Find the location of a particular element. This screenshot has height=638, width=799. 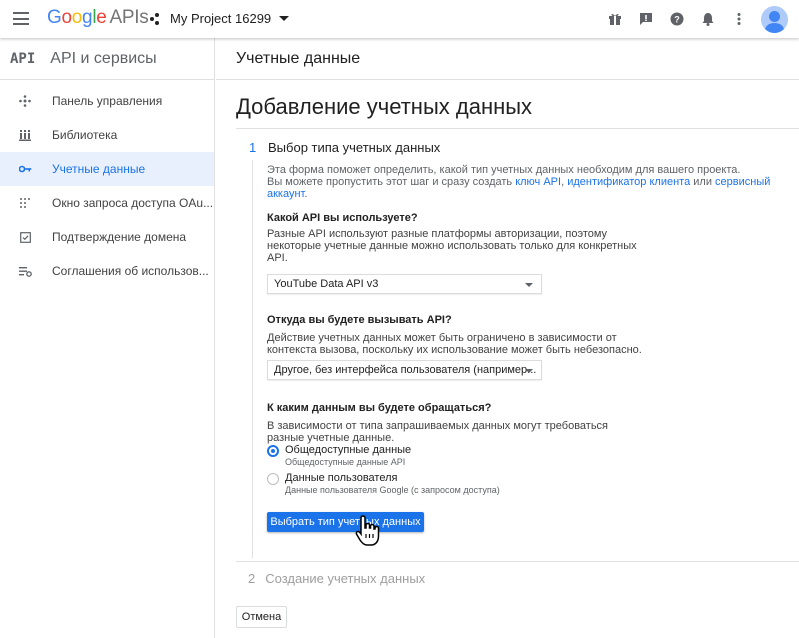

agreements-icon is located at coordinates (25, 271).